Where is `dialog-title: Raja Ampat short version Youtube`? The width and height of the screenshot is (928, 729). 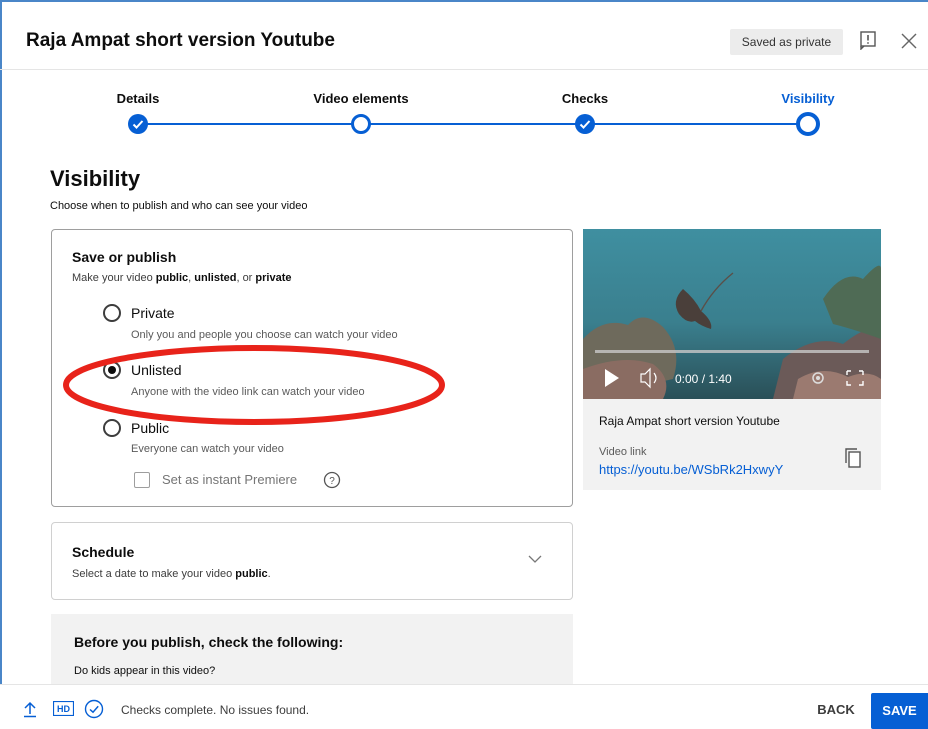 dialog-title: Raja Ampat short version Youtube is located at coordinates (180, 40).